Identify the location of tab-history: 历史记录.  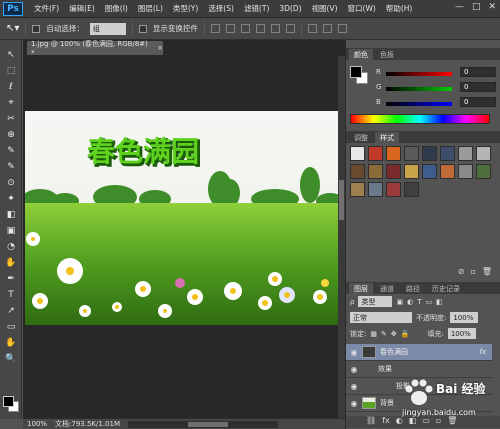
(446, 288).